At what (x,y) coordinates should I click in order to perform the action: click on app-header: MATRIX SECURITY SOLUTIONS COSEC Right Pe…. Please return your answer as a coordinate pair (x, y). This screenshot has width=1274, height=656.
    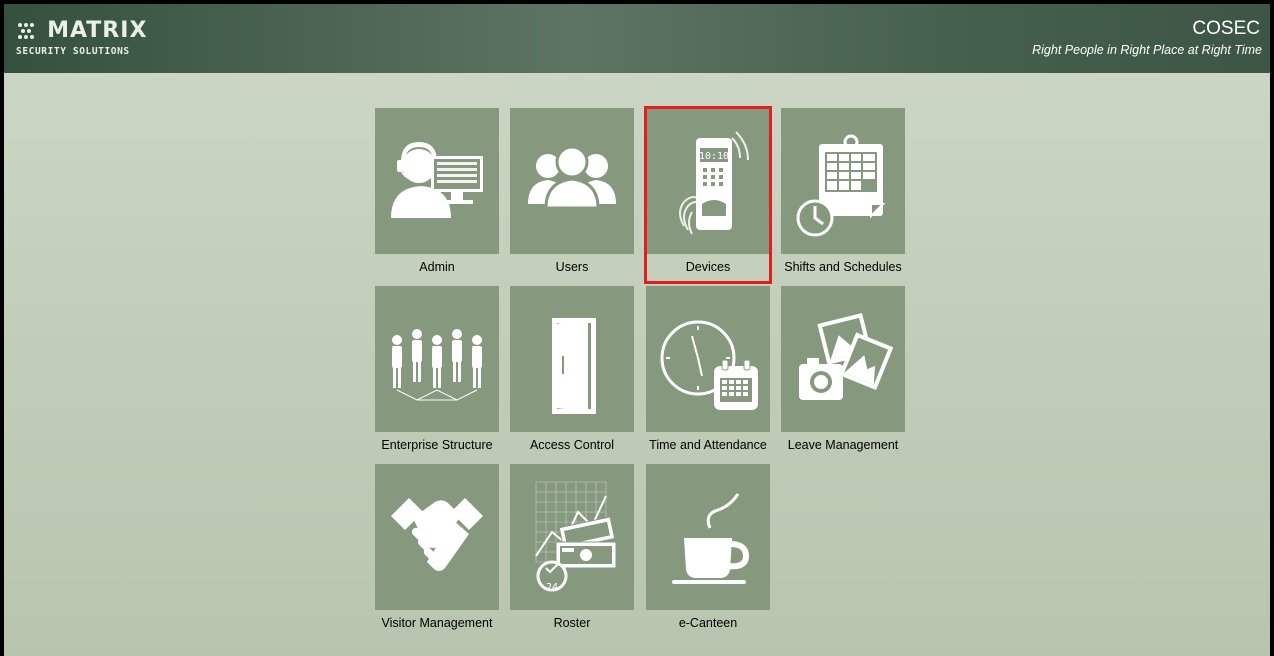
    Looking at the image, I should click on (637, 38).